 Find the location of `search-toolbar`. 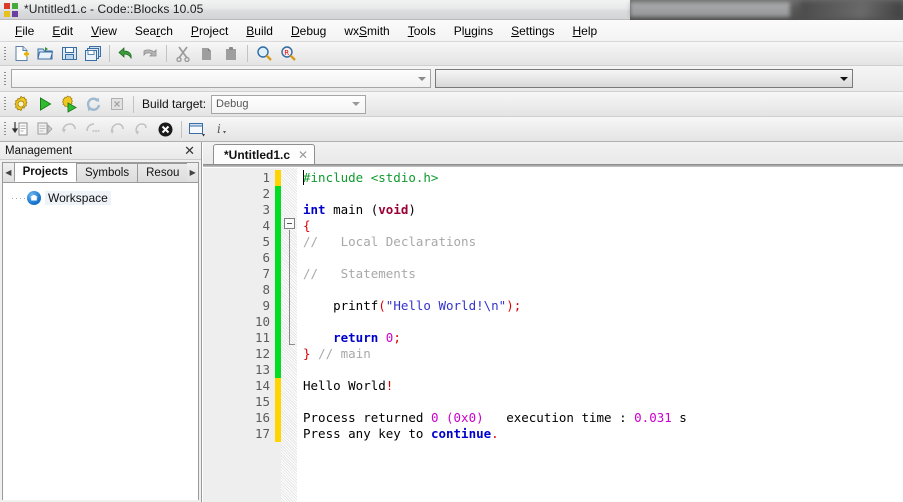

search-toolbar is located at coordinates (451, 79).